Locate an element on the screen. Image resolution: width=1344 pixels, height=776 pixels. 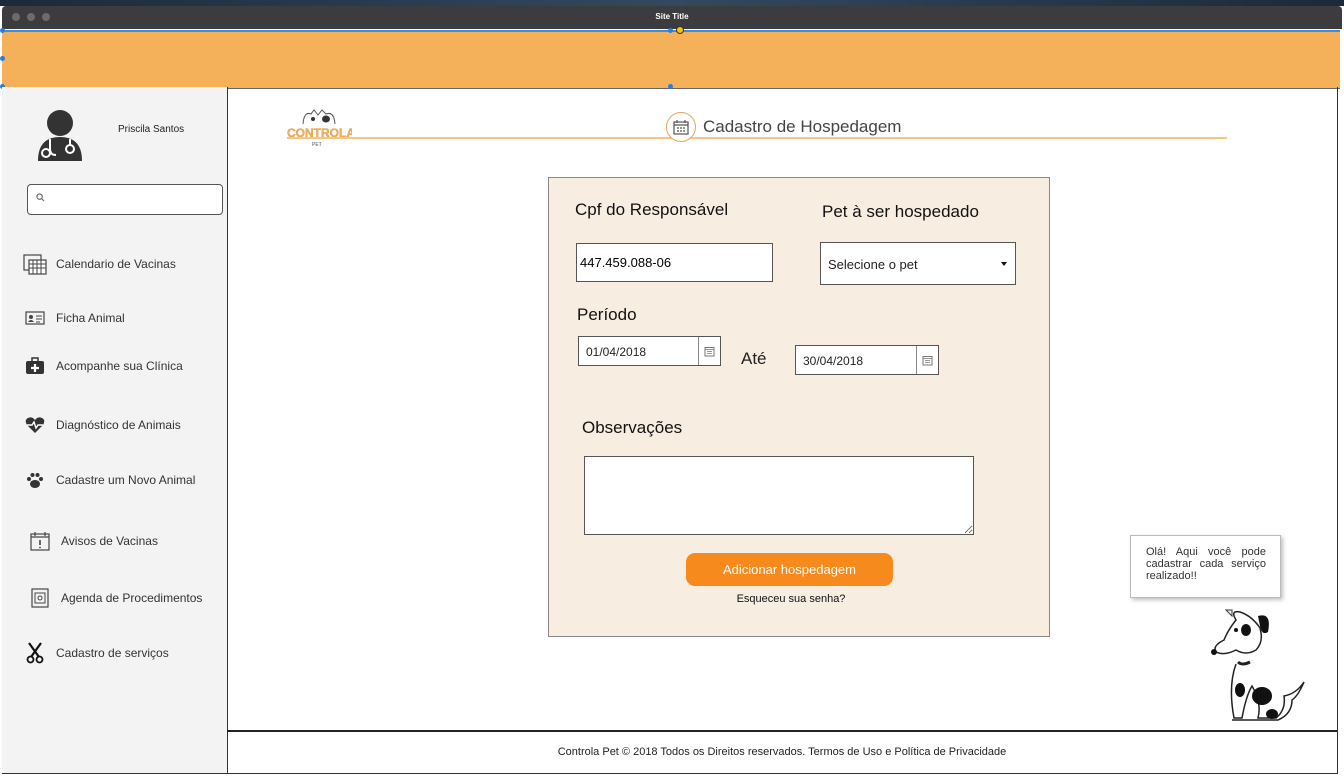
sidebar-item-label: Avisos de Vacinas is located at coordinates (109, 541).